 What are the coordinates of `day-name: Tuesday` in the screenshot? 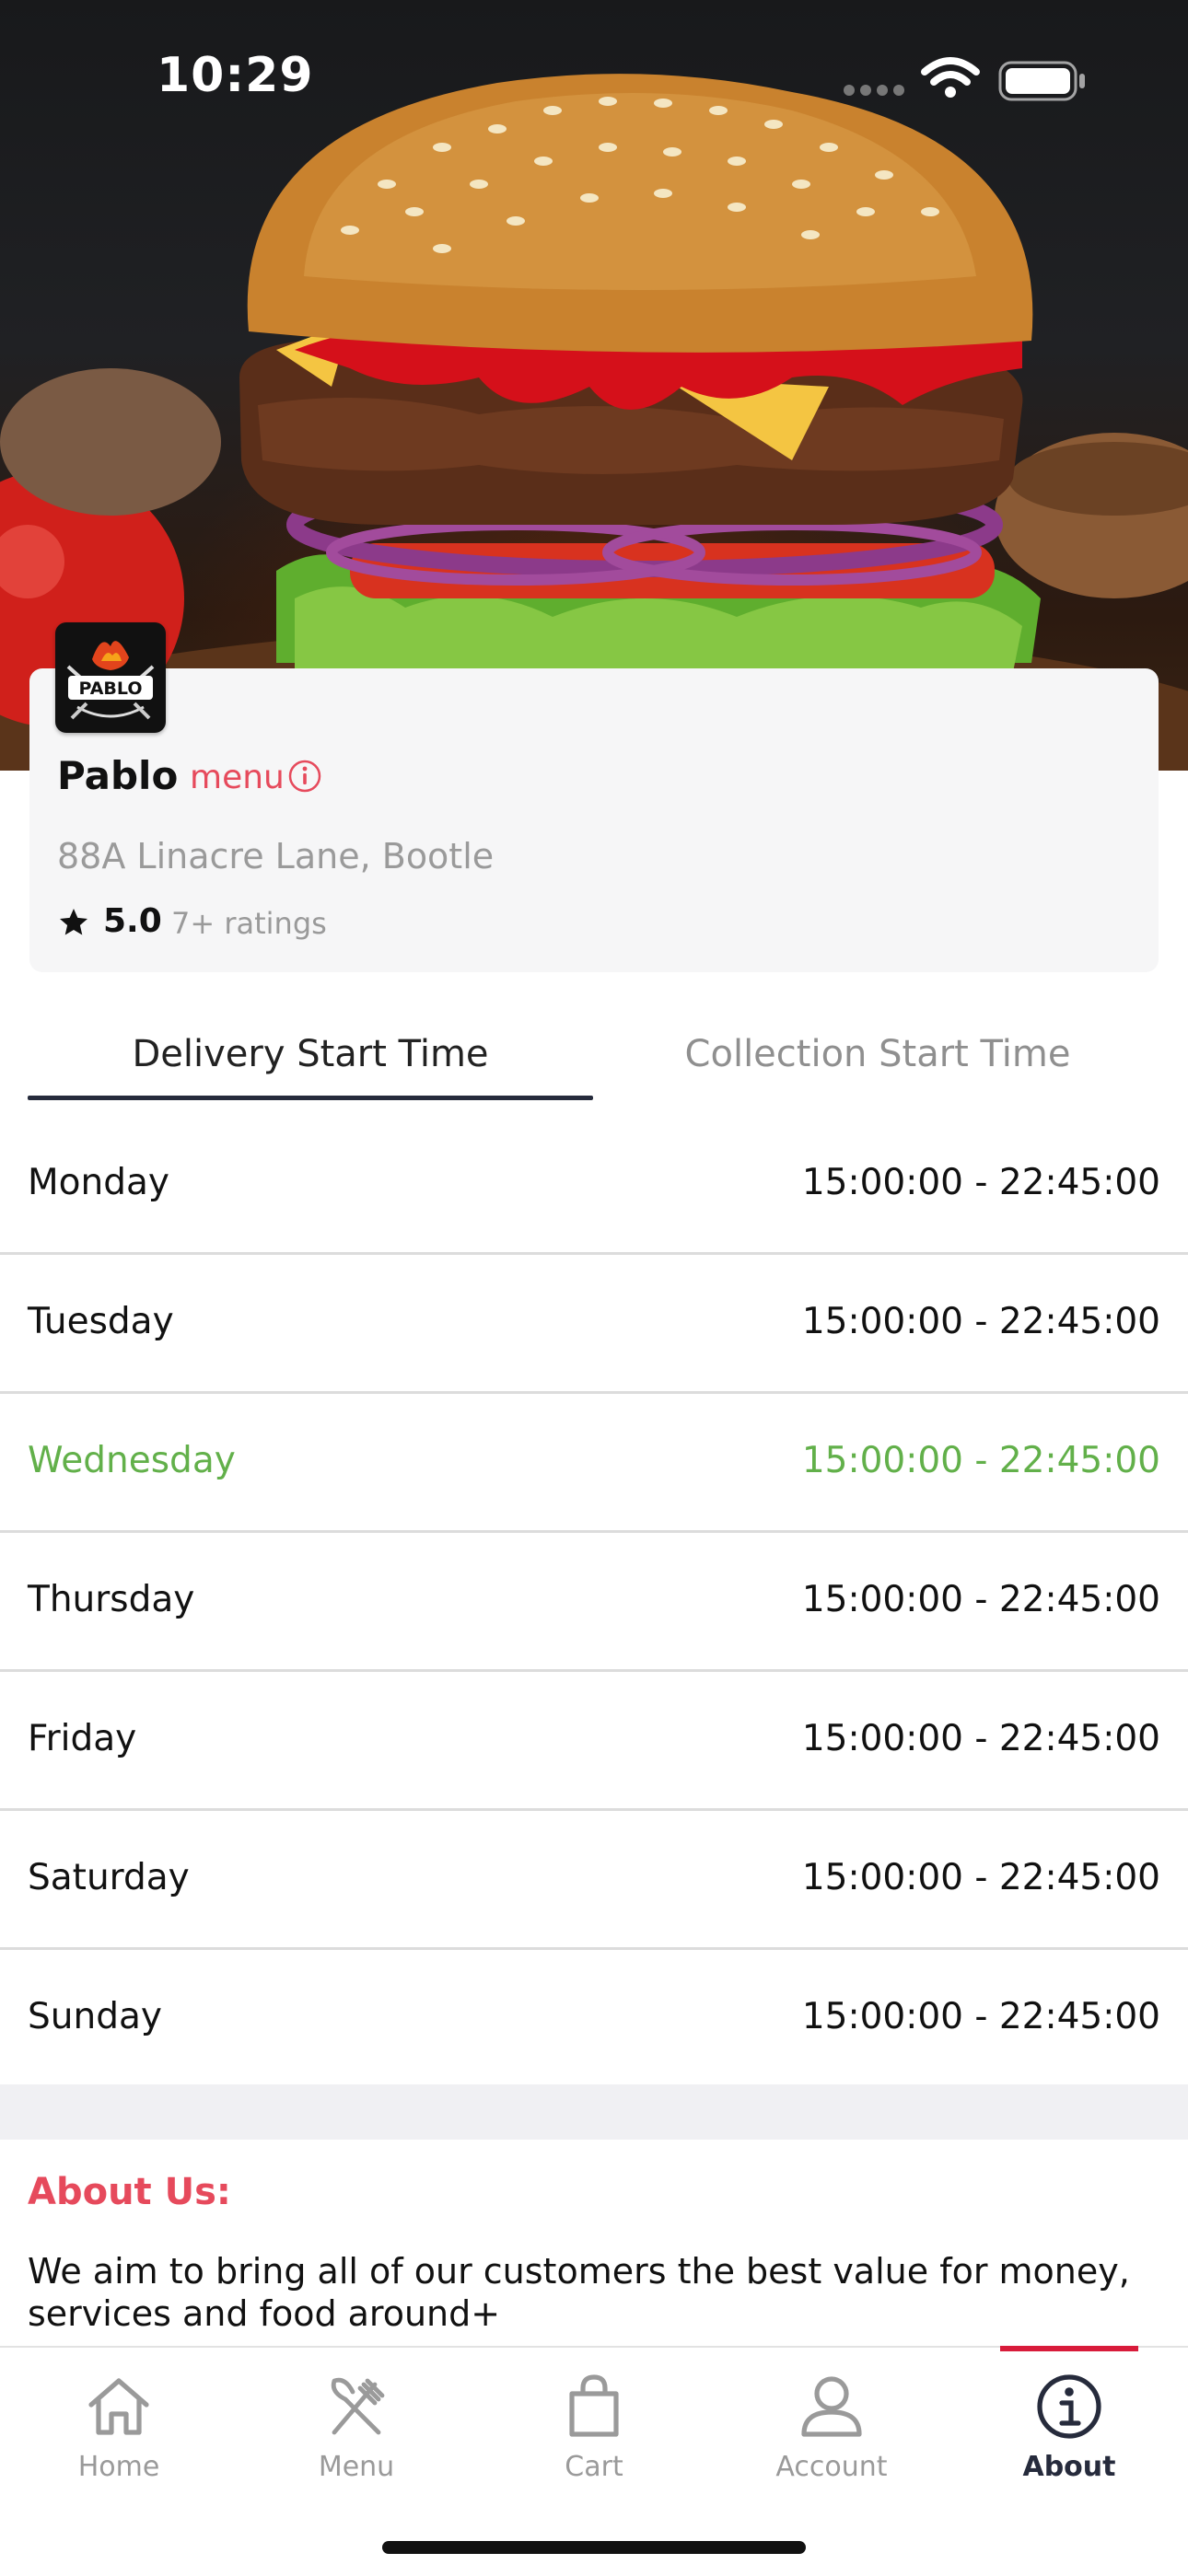 It's located at (101, 1321).